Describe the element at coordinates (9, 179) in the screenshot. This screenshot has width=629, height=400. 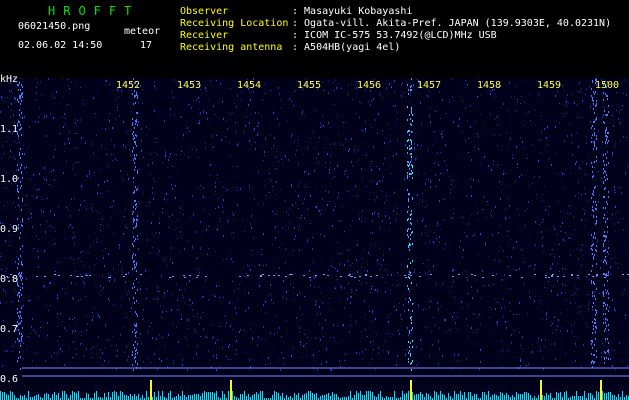
I see `y-tick-1-0: 1.0` at that location.